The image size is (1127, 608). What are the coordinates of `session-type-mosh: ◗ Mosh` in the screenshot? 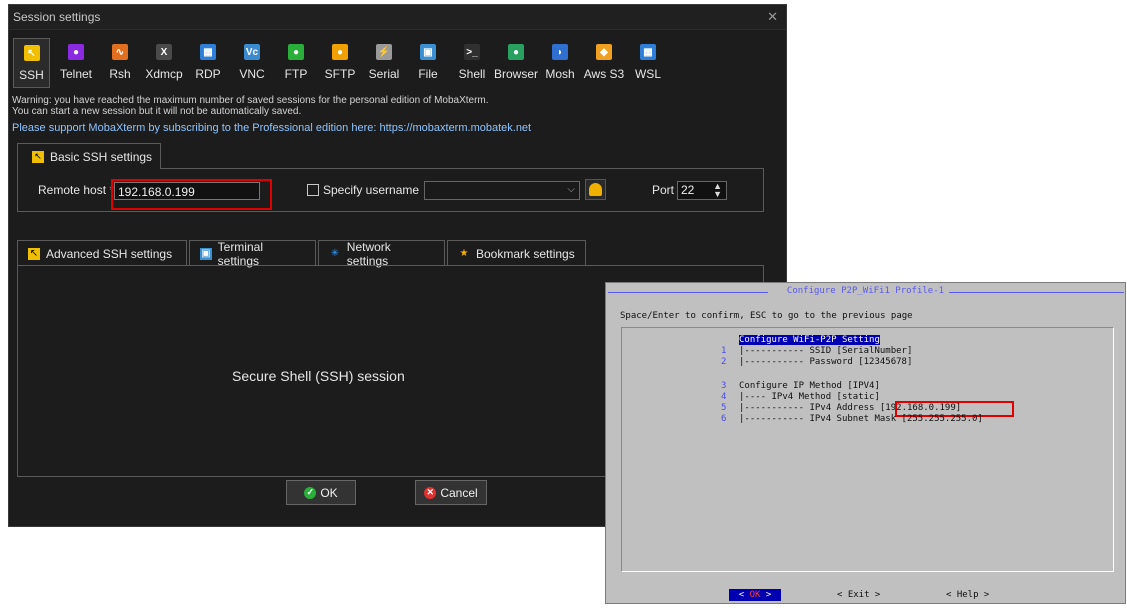 It's located at (560, 63).